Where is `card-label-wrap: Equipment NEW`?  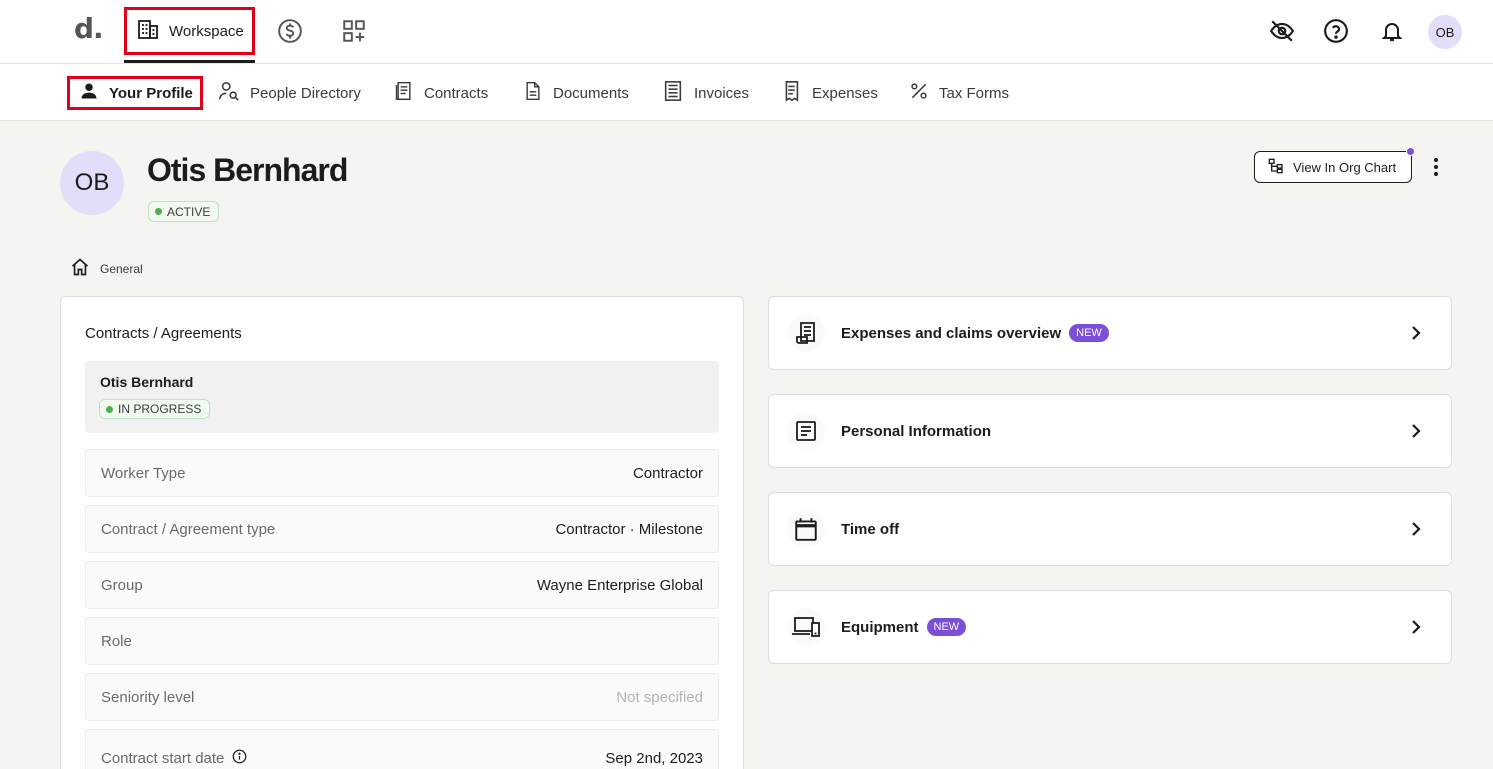
card-label-wrap: Equipment NEW is located at coordinates (904, 627).